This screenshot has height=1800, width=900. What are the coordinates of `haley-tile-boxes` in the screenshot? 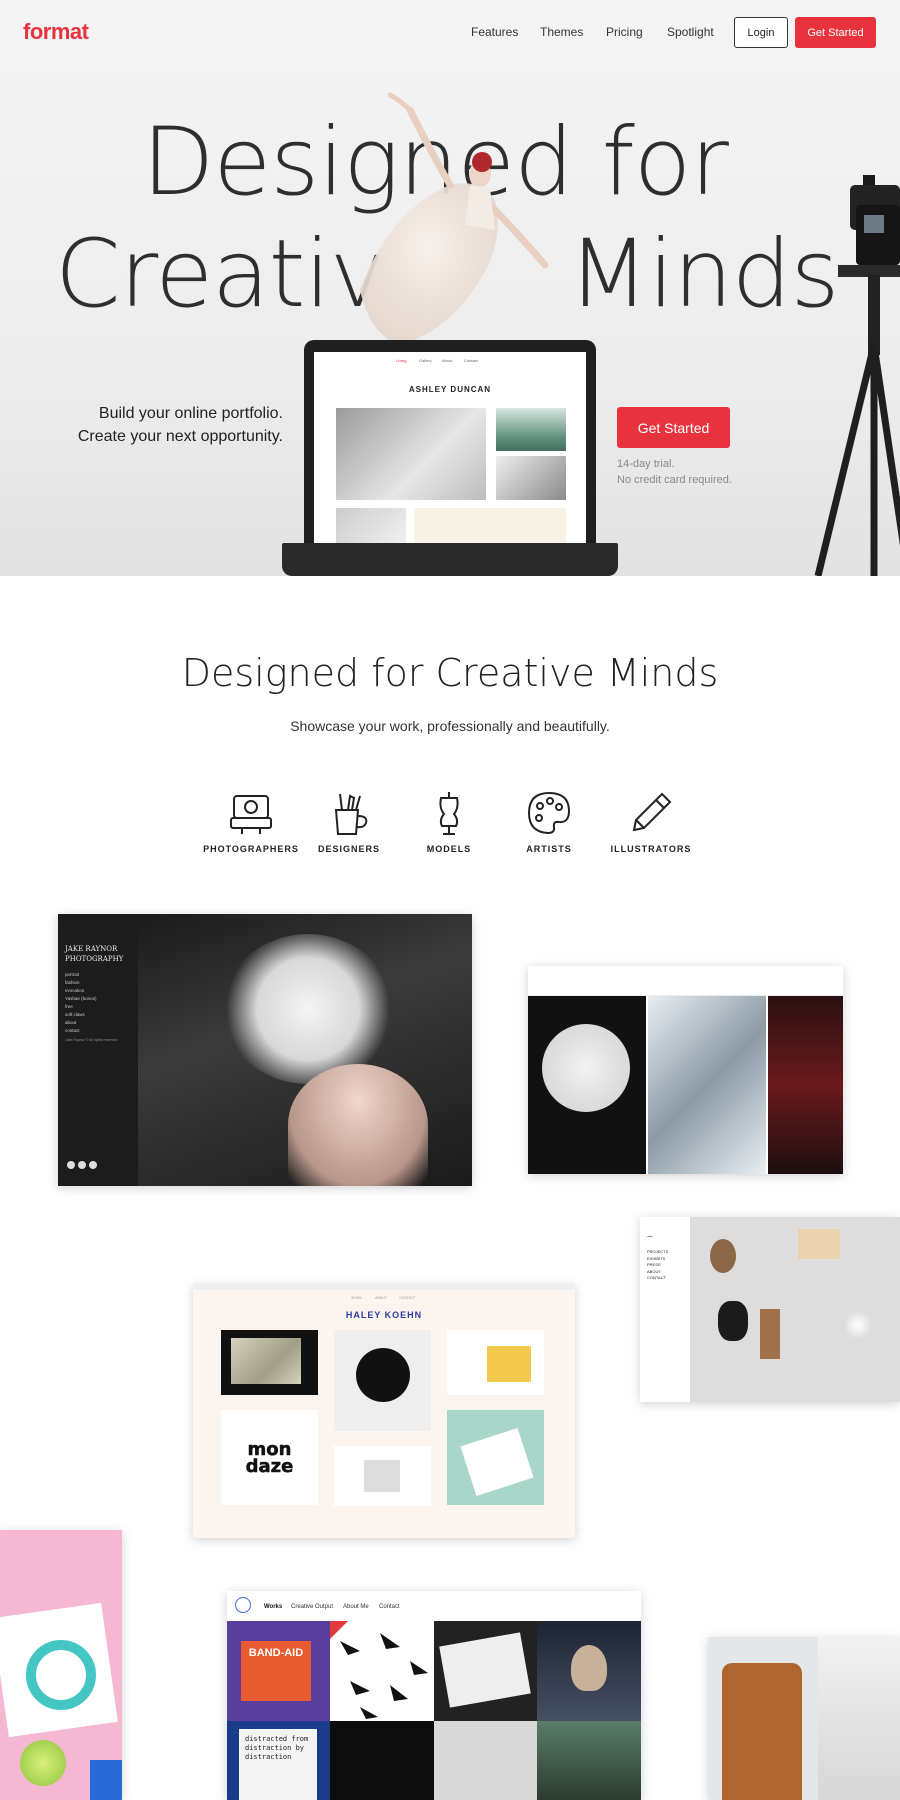 It's located at (269, 1362).